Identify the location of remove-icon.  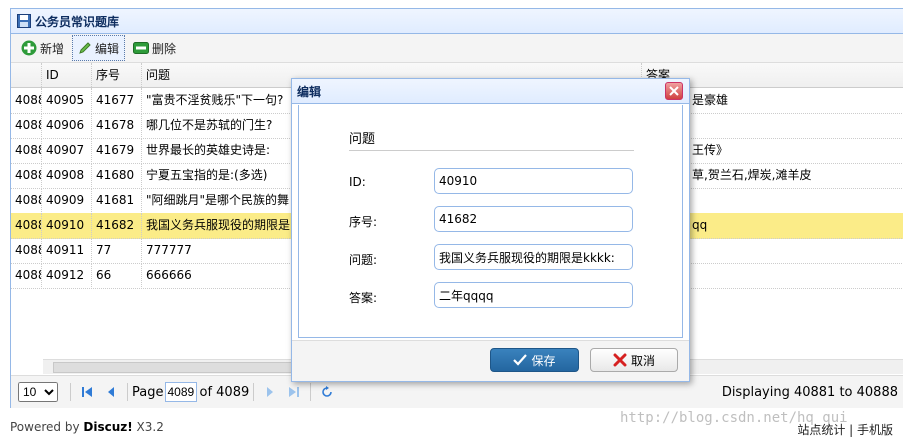
(141, 48).